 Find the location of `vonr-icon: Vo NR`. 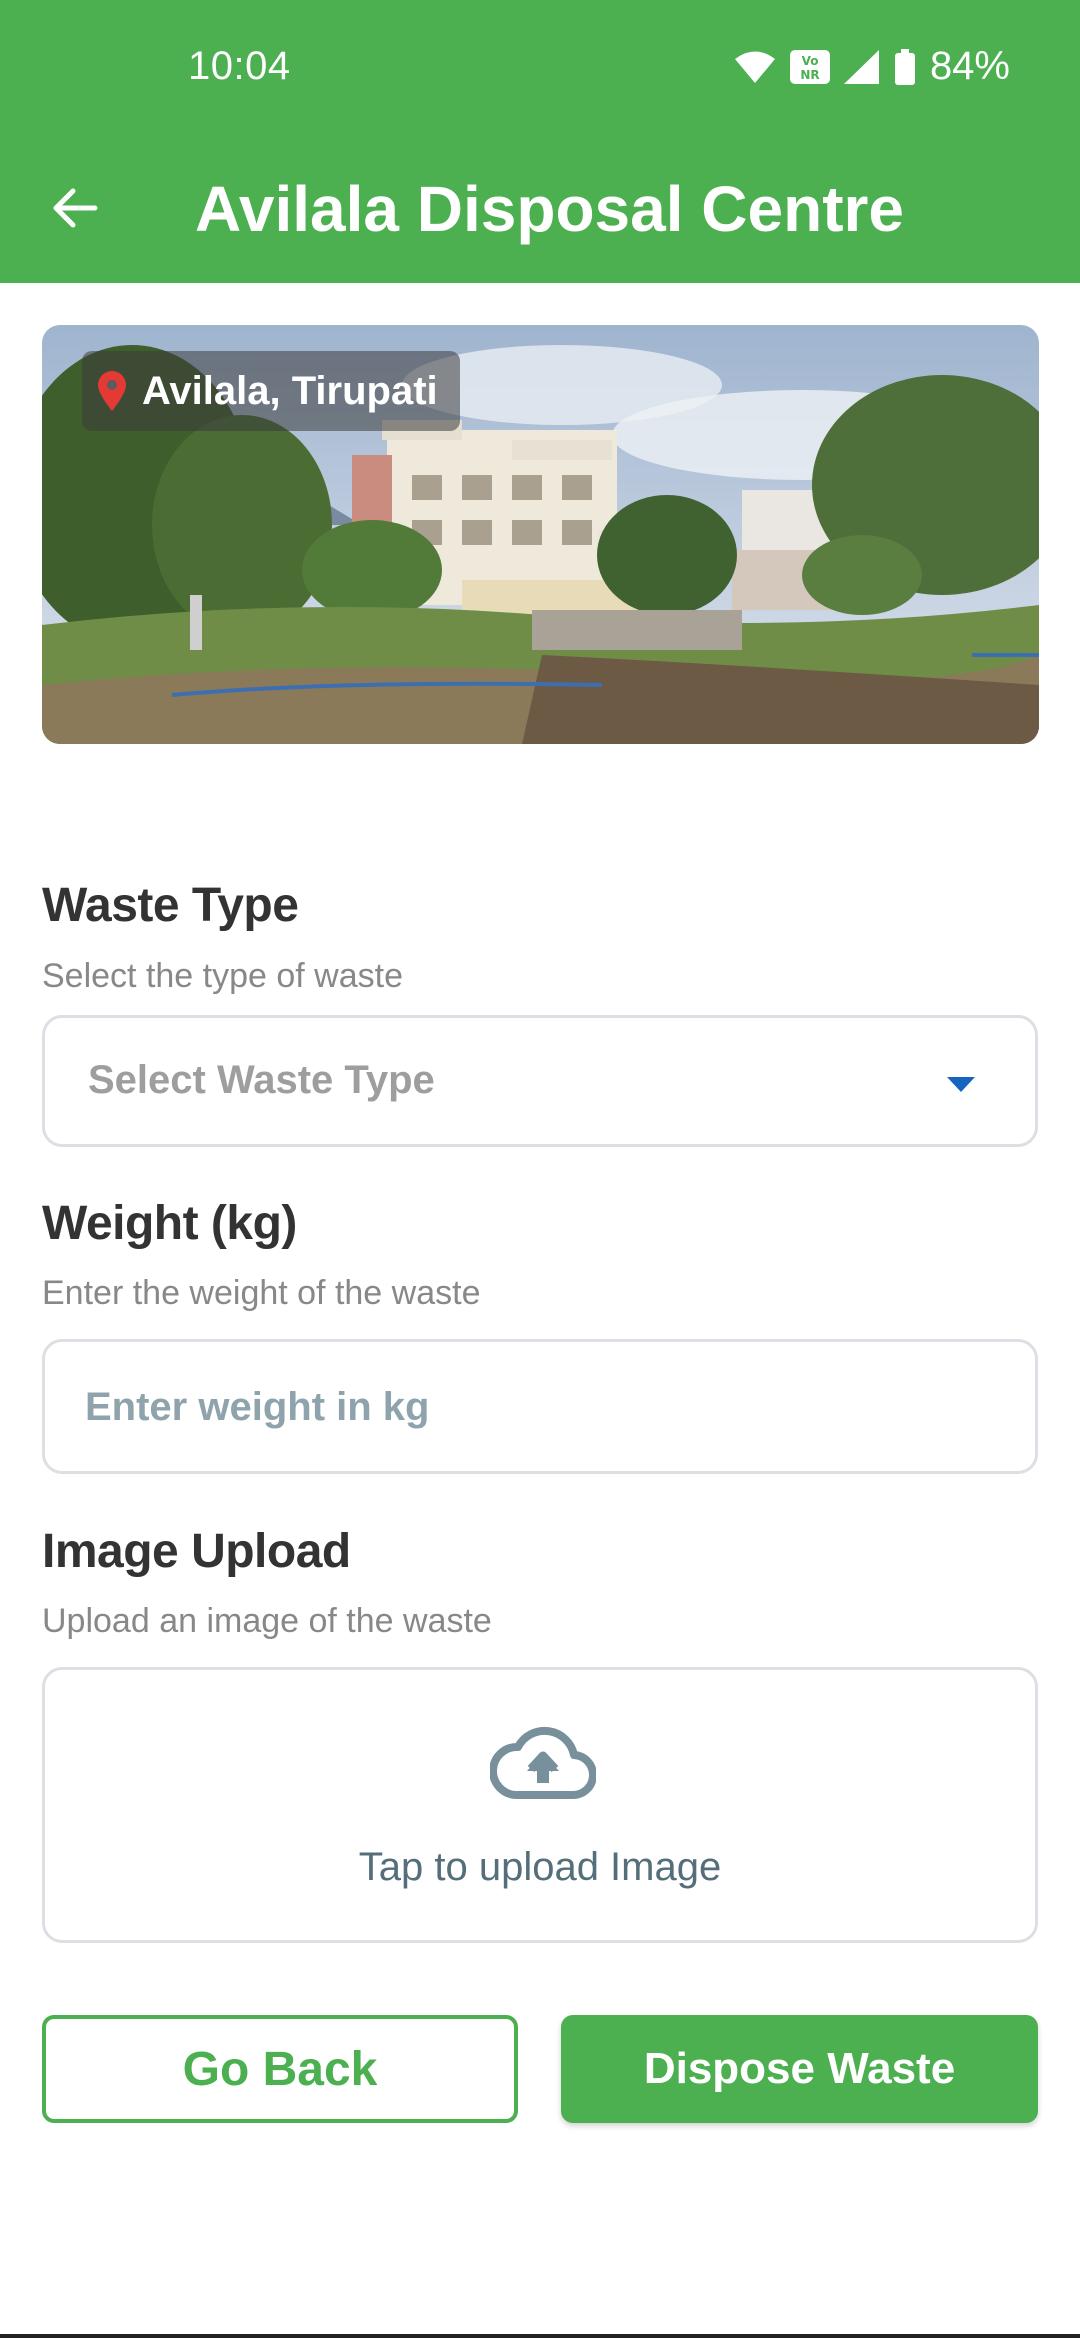

vonr-icon: Vo NR is located at coordinates (809, 66).